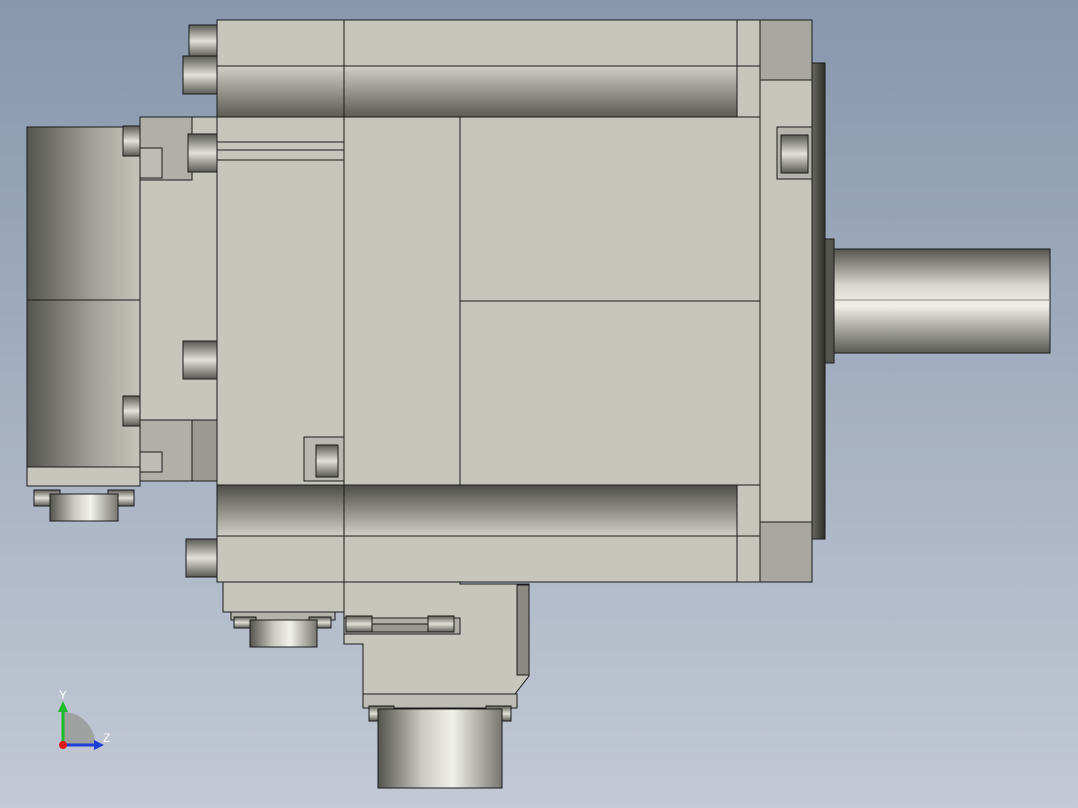 Image resolution: width=1078 pixels, height=808 pixels. Describe the element at coordinates (63, 695) in the screenshot. I see `triad-y-label: Y` at that location.